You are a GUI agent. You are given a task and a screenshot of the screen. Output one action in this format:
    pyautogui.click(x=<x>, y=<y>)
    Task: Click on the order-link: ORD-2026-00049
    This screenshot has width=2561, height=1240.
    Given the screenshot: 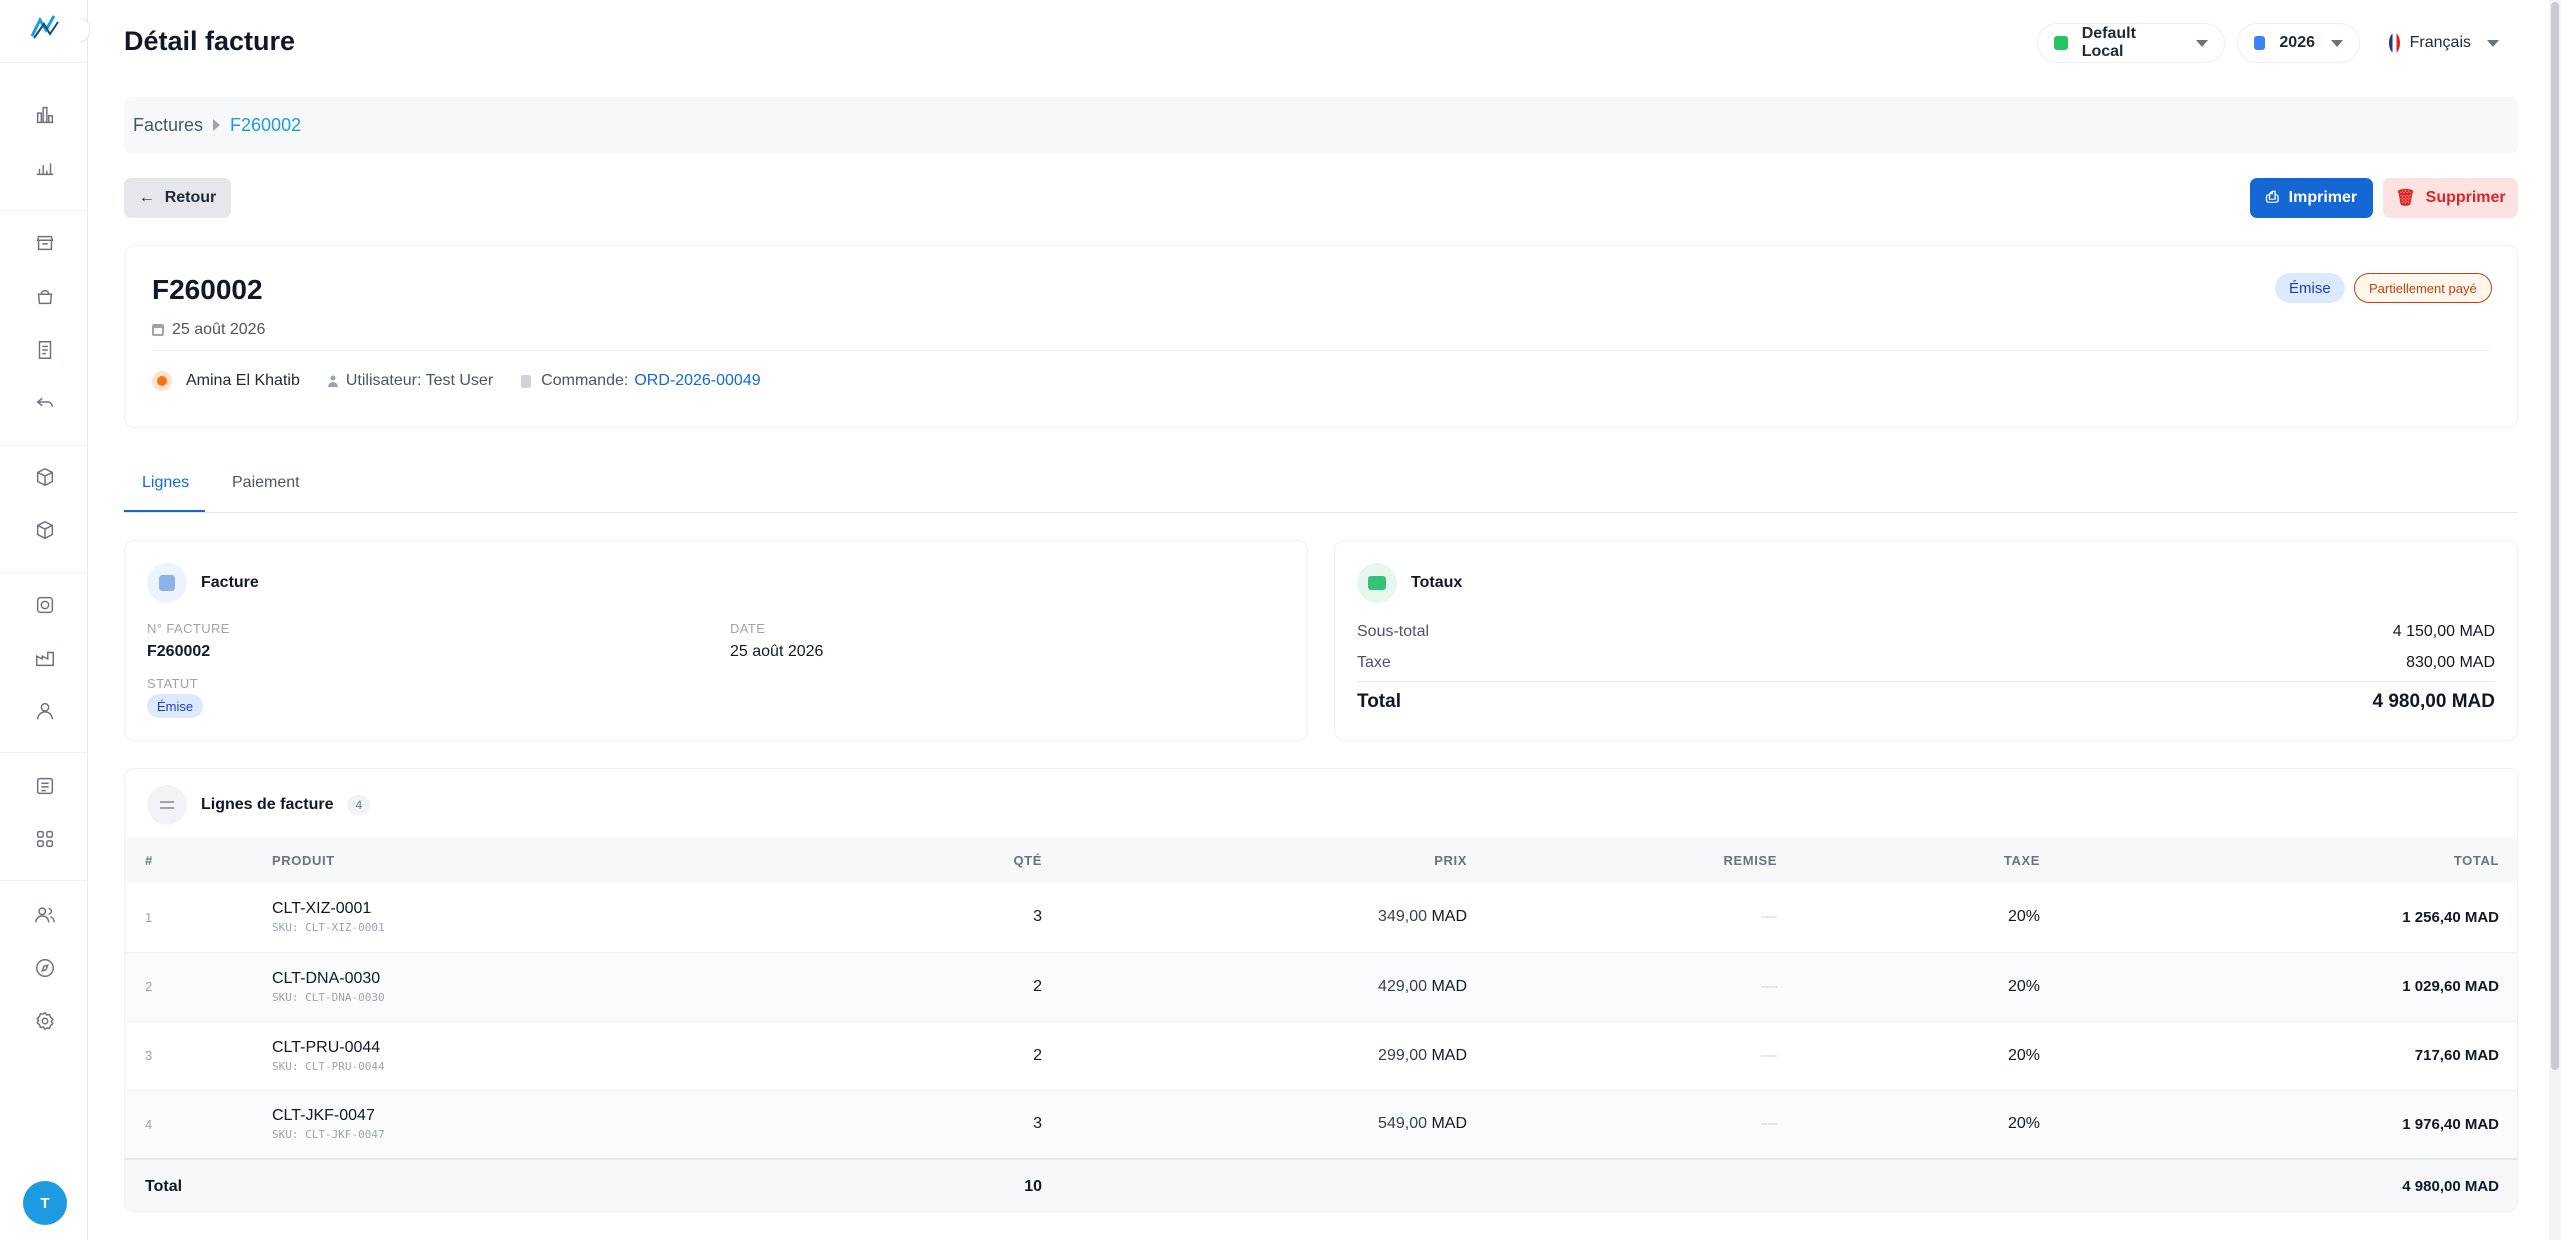 What is the action you would take?
    pyautogui.click(x=697, y=381)
    